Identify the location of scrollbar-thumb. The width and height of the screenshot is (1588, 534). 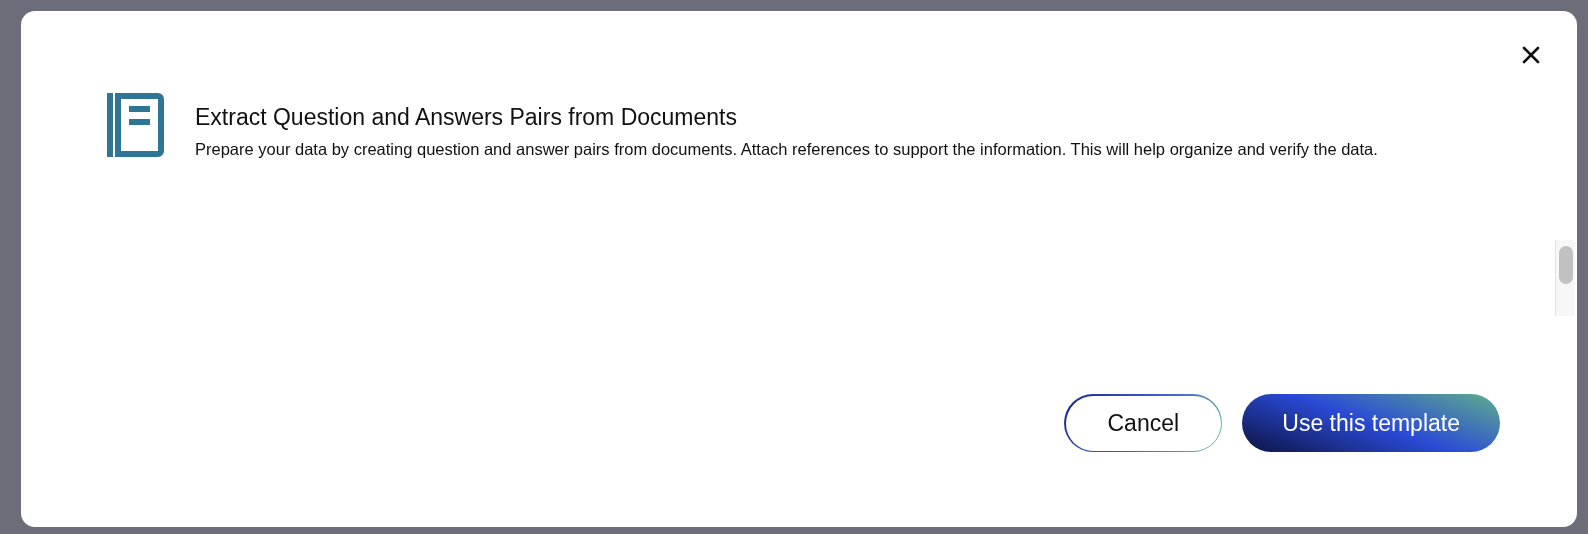
(1565, 265).